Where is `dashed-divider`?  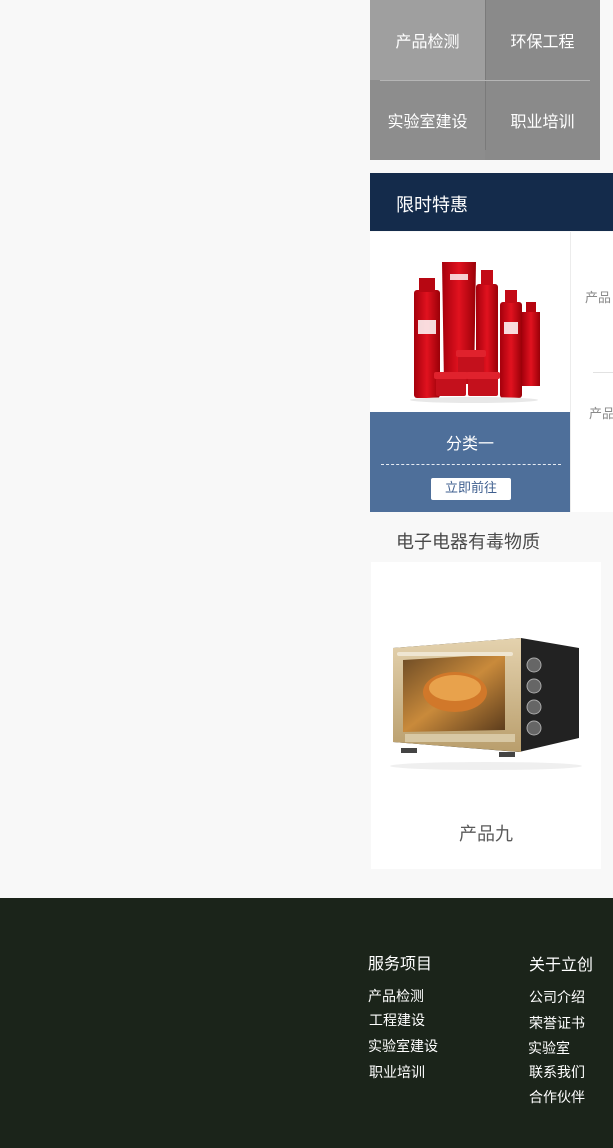 dashed-divider is located at coordinates (471, 464).